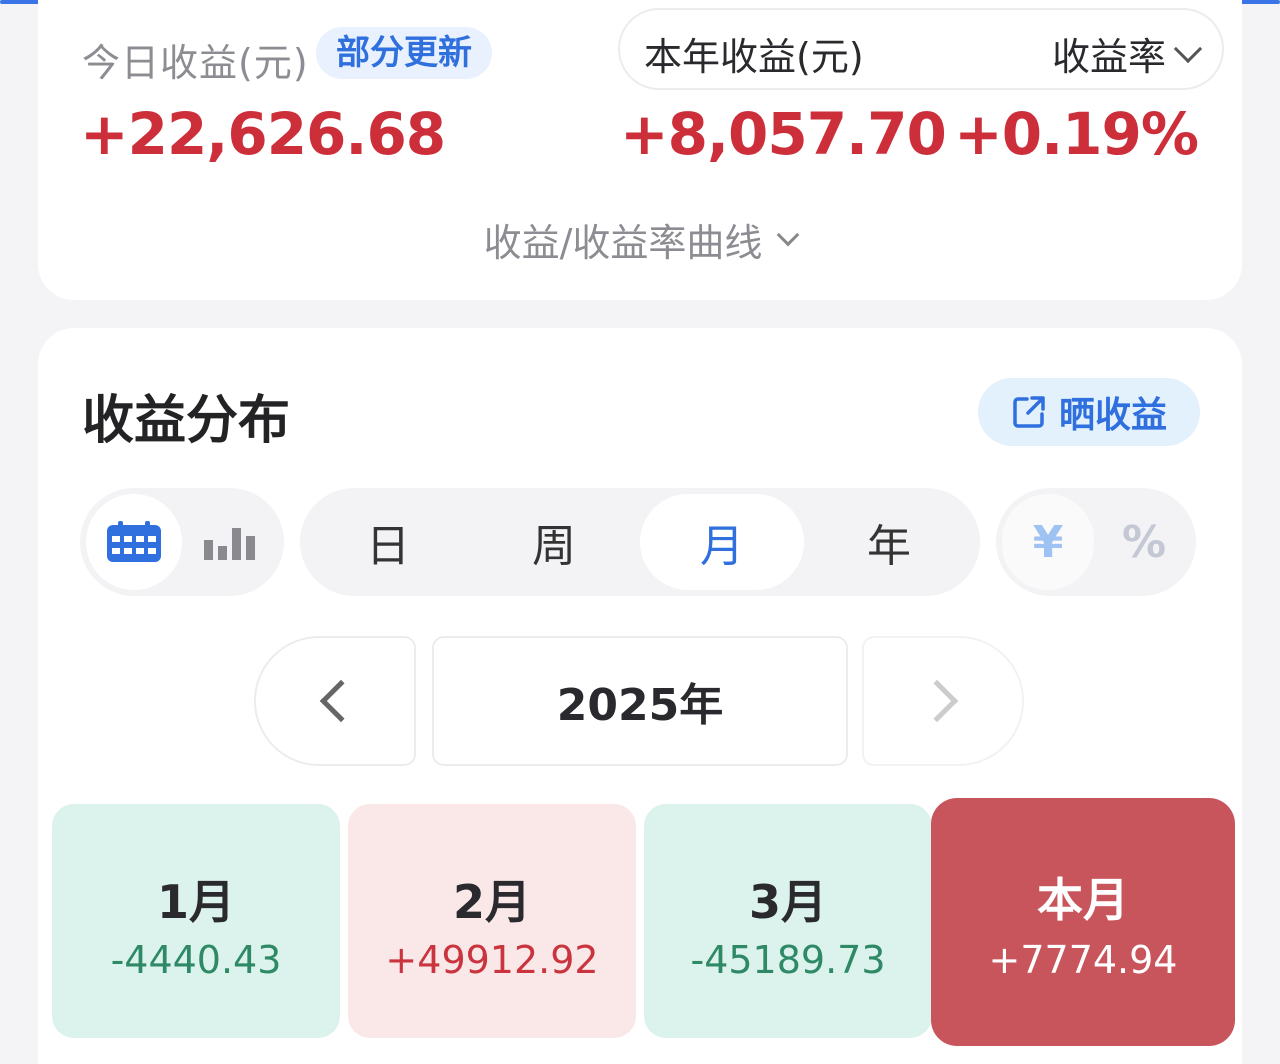  What do you see at coordinates (404, 53) in the screenshot?
I see `partial-update-badge: 部分更新` at bounding box center [404, 53].